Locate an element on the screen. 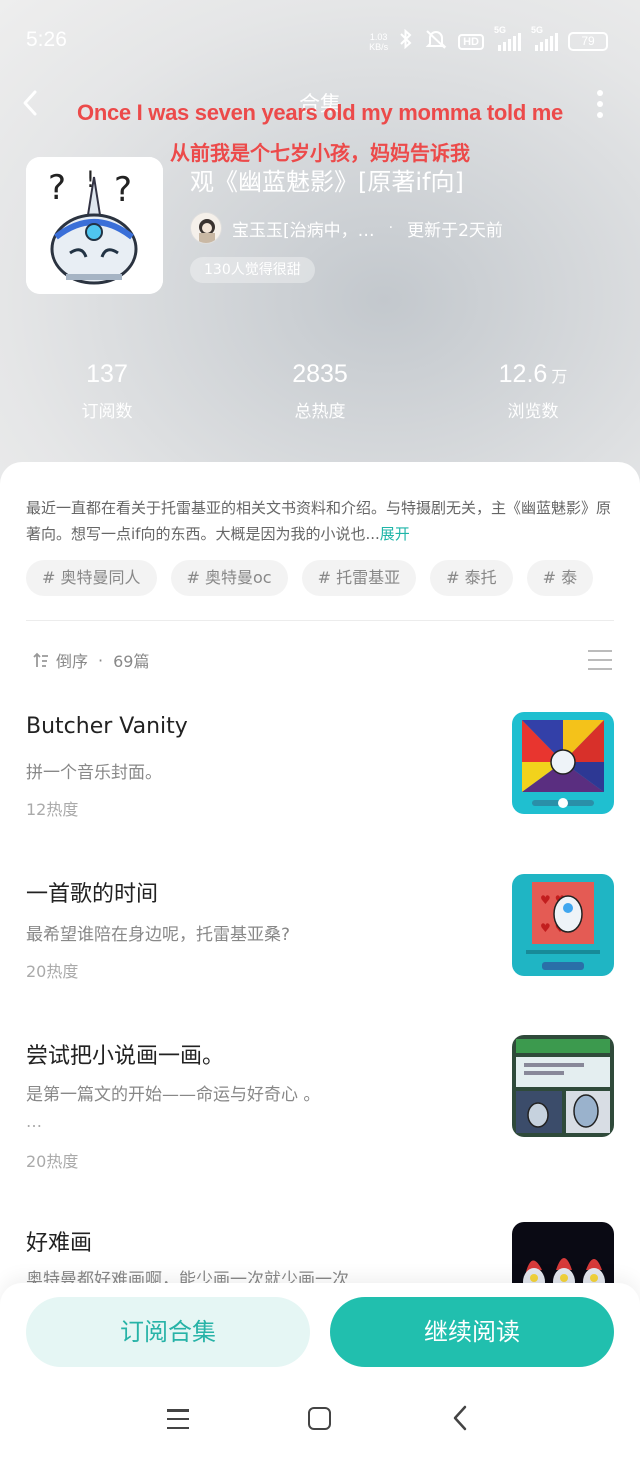 The height and width of the screenshot is (1458, 640). chapter-heat: 12热度 is located at coordinates (52, 809).